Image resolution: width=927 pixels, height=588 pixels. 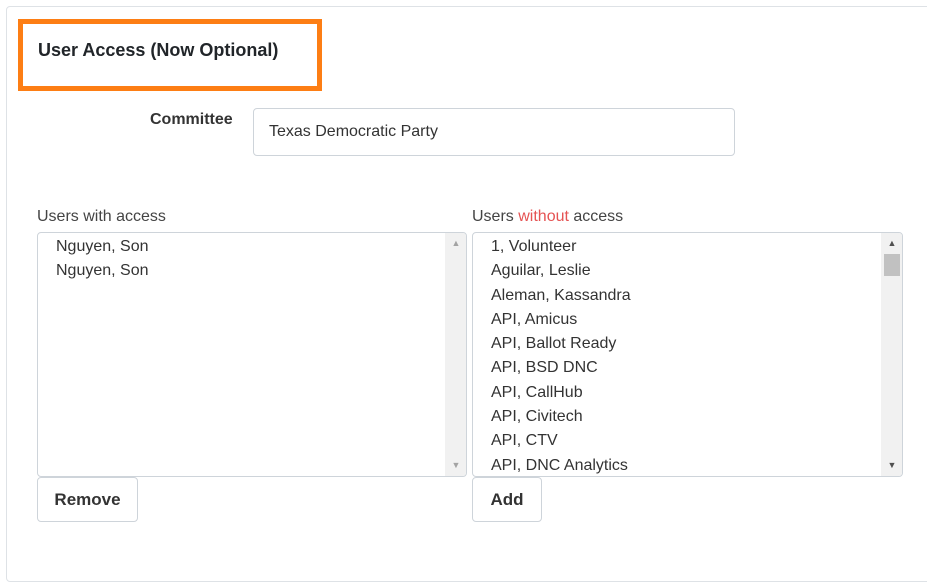 What do you see at coordinates (677, 271) in the screenshot?
I see `list-option: Aguilar, Leslie` at bounding box center [677, 271].